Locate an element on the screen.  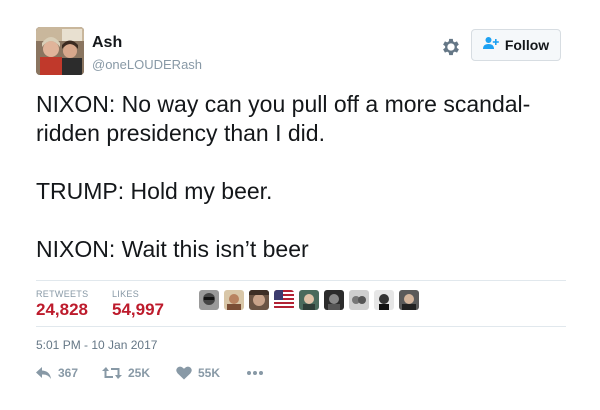
tweet-line: ridden presidency than I did. is located at coordinates (180, 133).